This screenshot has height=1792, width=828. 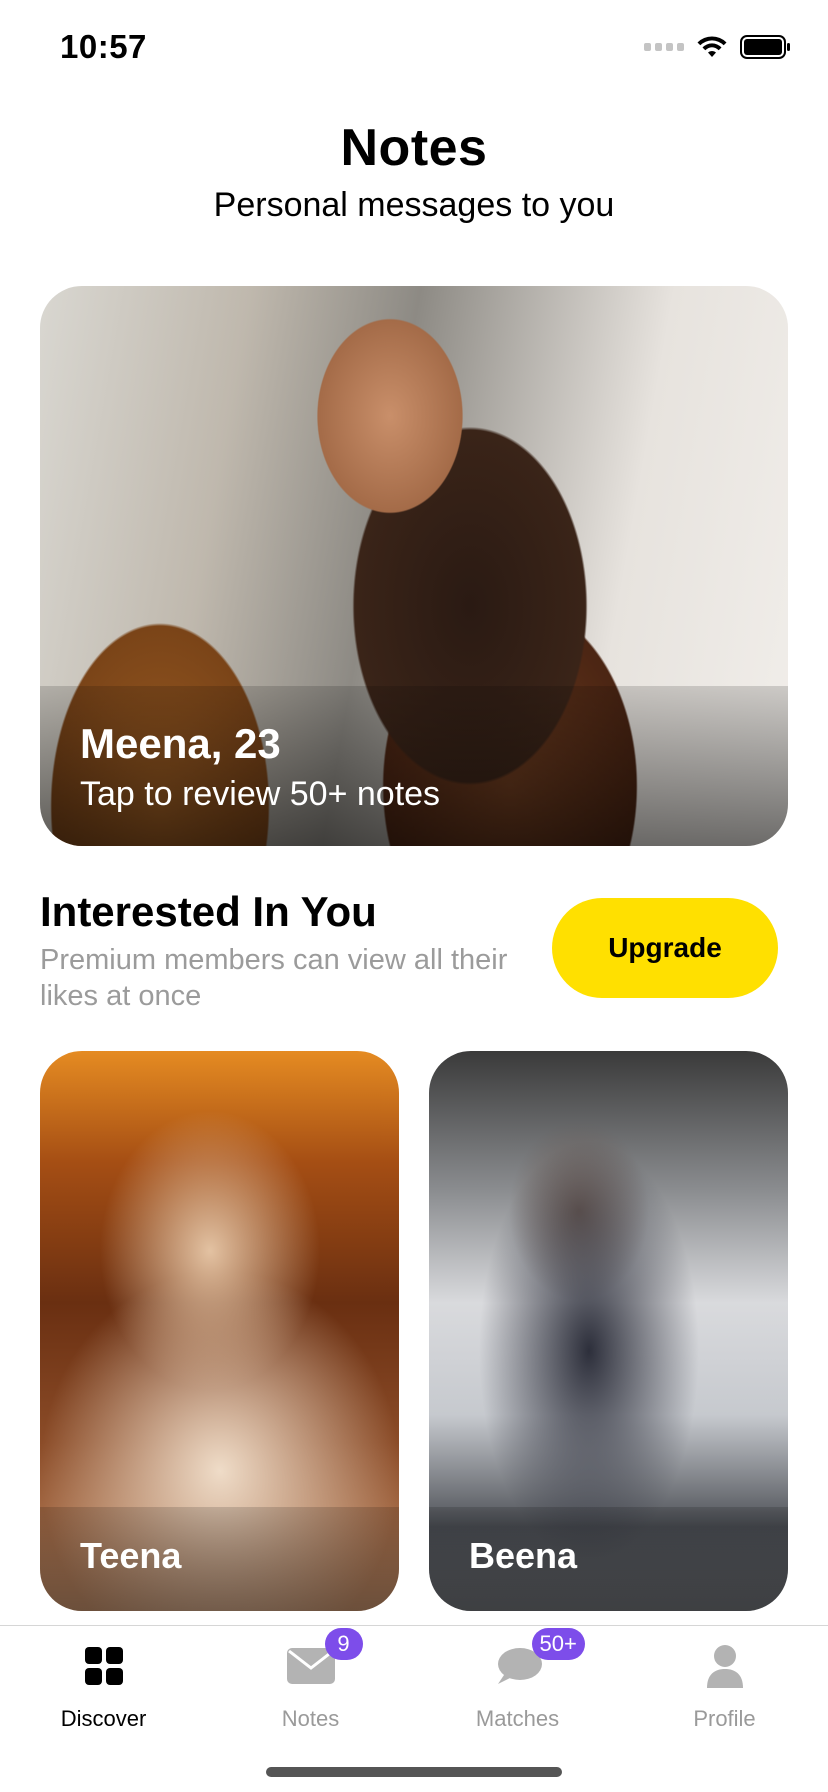 I want to click on page-title: Notes, so click(x=414, y=148).